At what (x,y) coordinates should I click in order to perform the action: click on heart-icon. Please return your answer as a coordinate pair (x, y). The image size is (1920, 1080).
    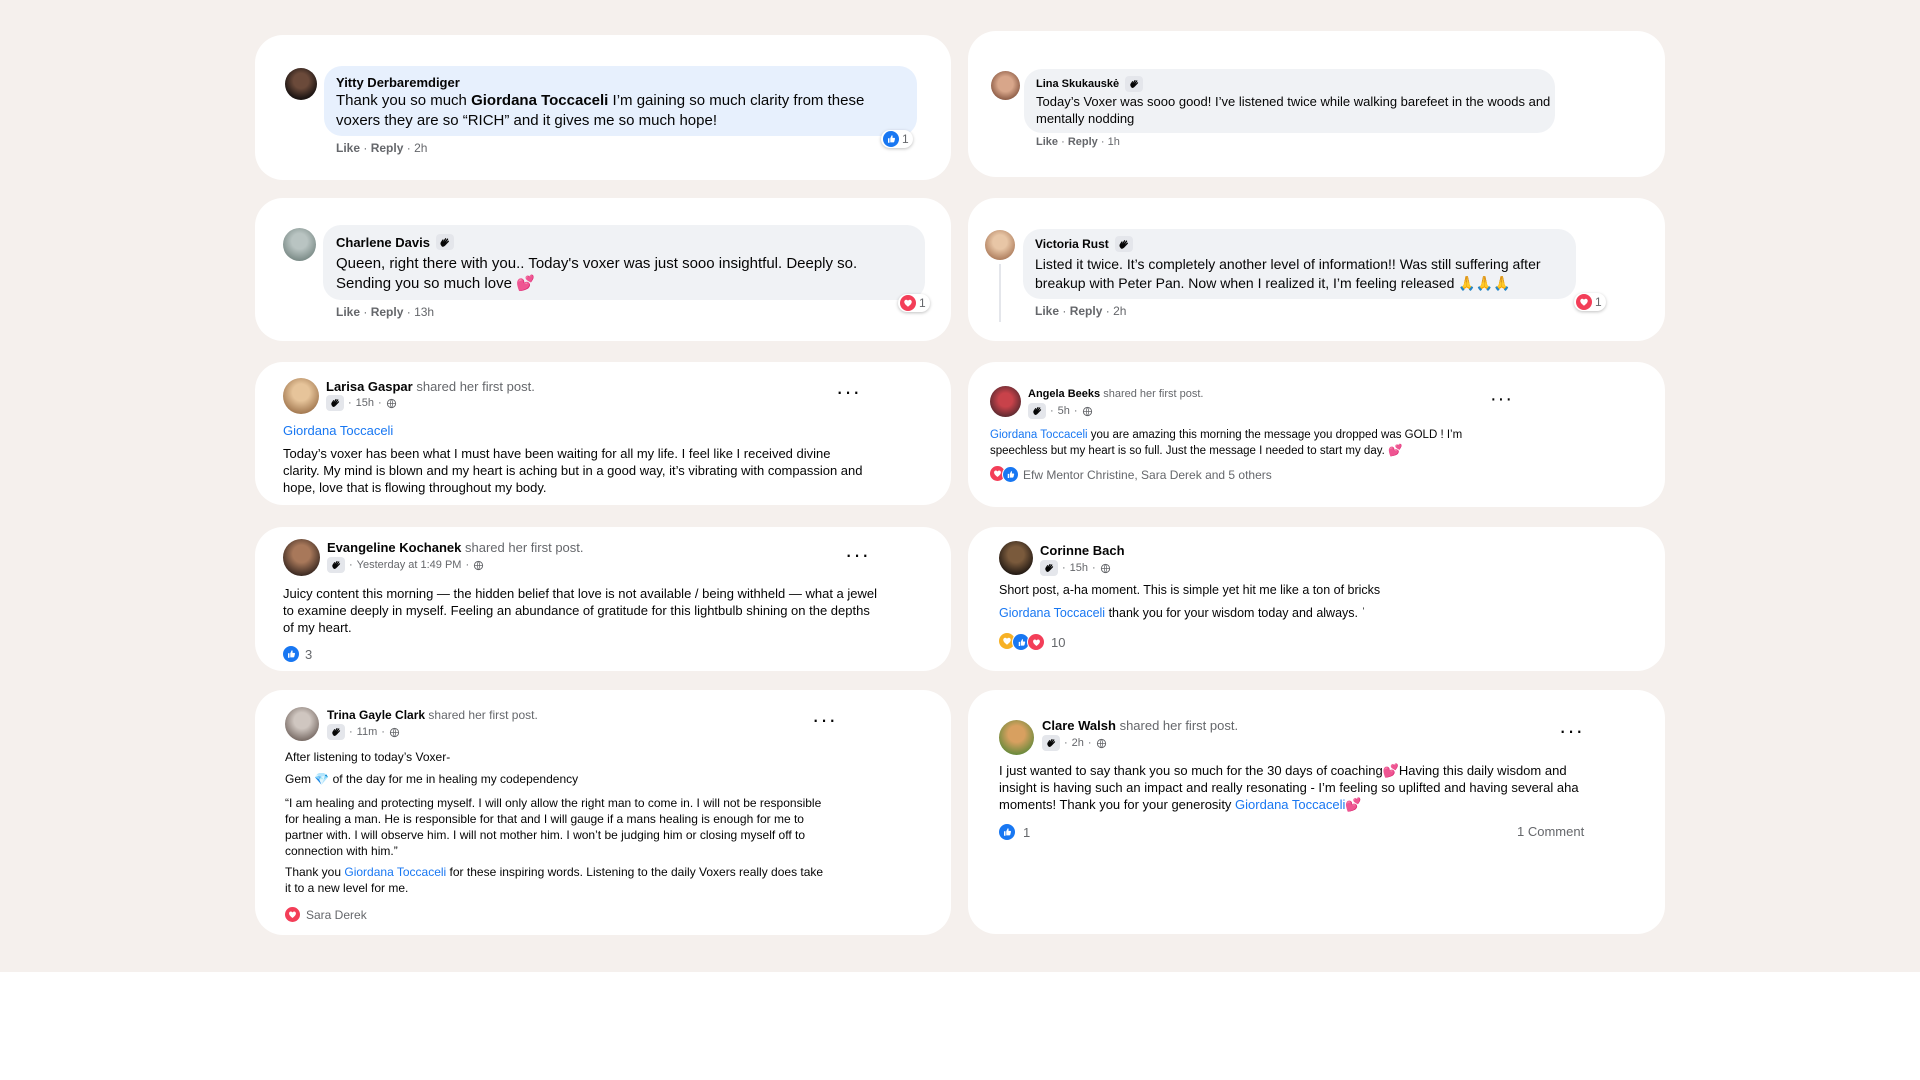
    Looking at the image, I should click on (292, 914).